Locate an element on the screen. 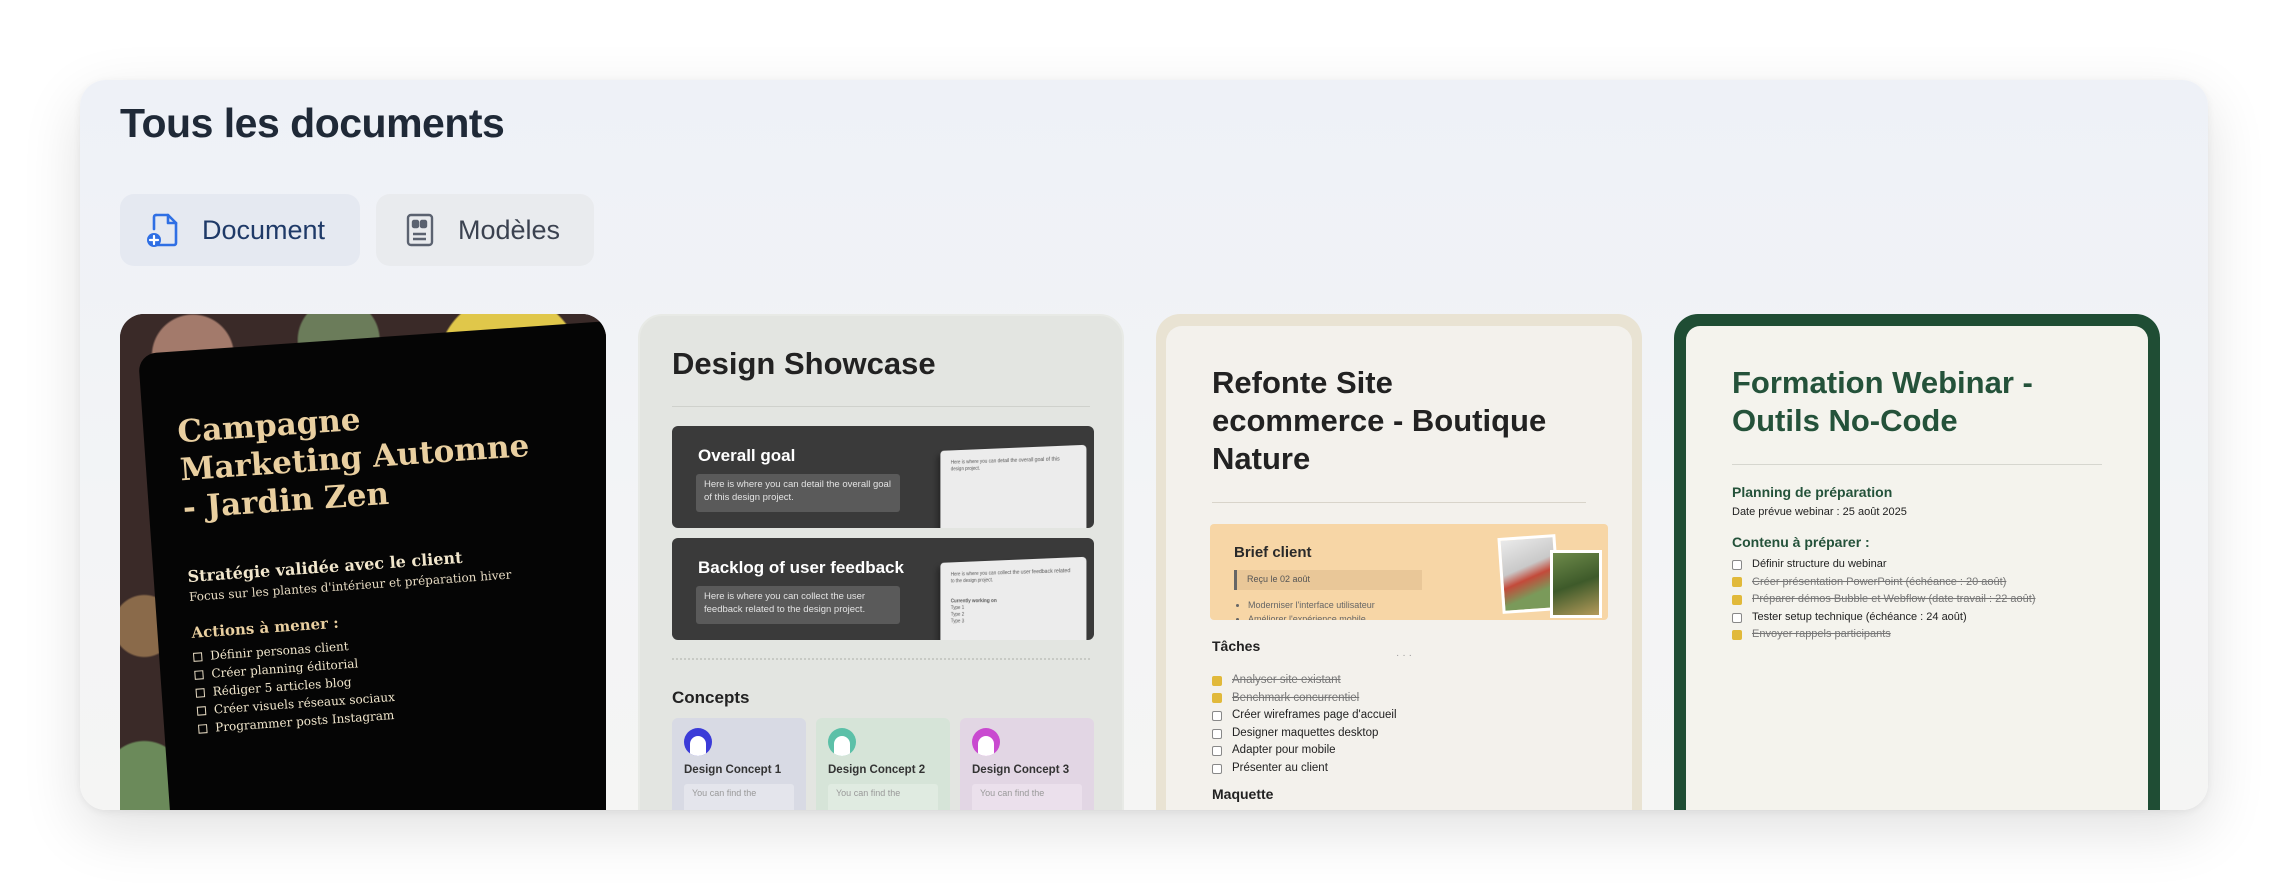 This screenshot has height=890, width=2288. plant-photo is located at coordinates (1576, 584).